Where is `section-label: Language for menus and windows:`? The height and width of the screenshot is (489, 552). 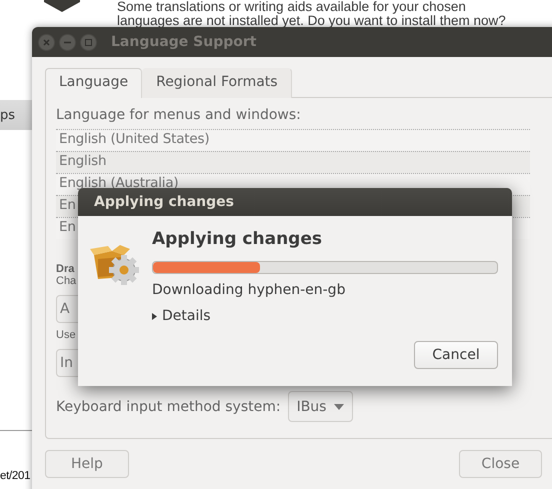 section-label: Language for menus and windows: is located at coordinates (179, 115).